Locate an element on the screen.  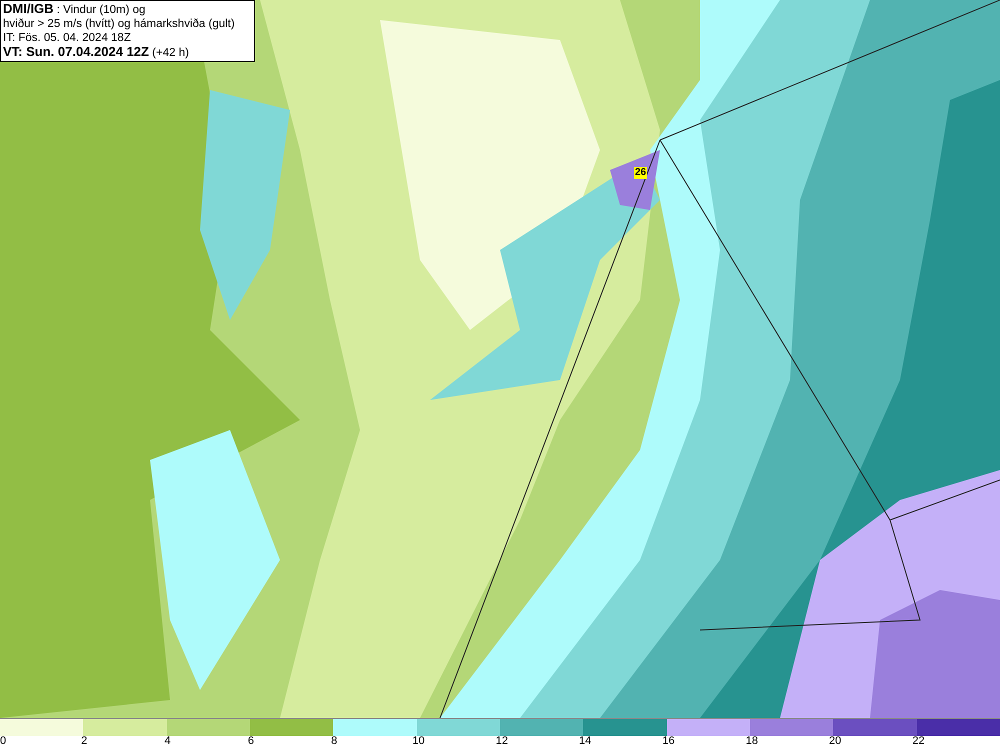
legend-label: 16 is located at coordinates (668, 741).